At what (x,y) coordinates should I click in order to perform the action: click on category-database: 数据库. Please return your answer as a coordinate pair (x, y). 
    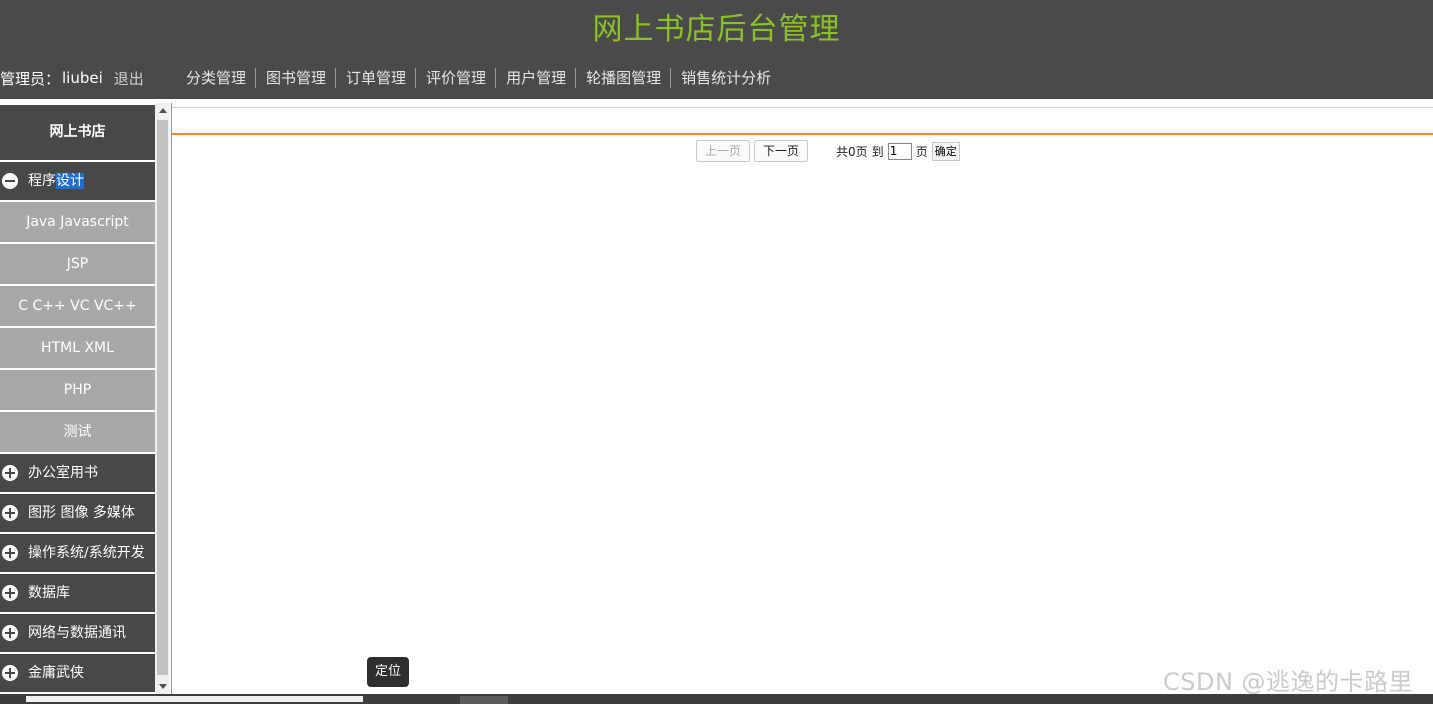
    Looking at the image, I should click on (77, 594).